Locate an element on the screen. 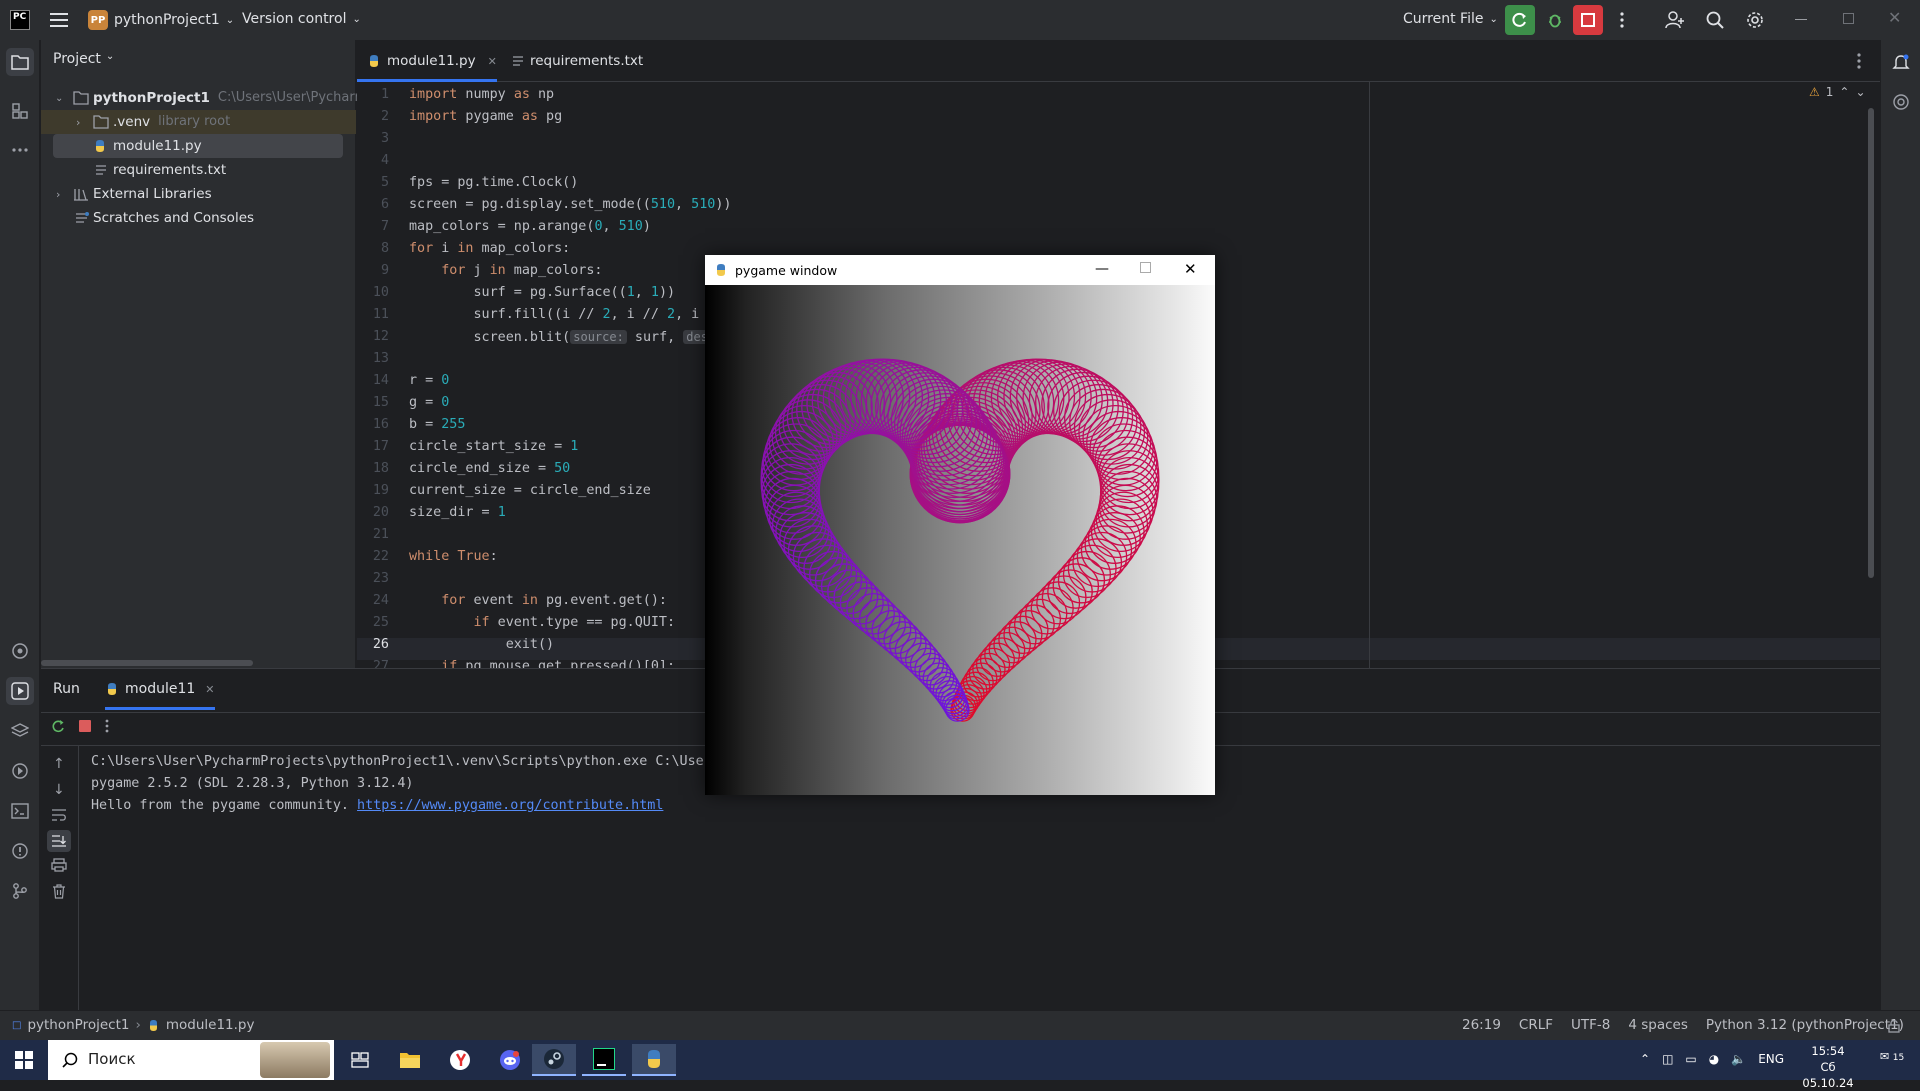 This screenshot has height=1091, width=1920. inspection-widget: ⚠ 1 ⌃ ⌄ is located at coordinates (1837, 92).